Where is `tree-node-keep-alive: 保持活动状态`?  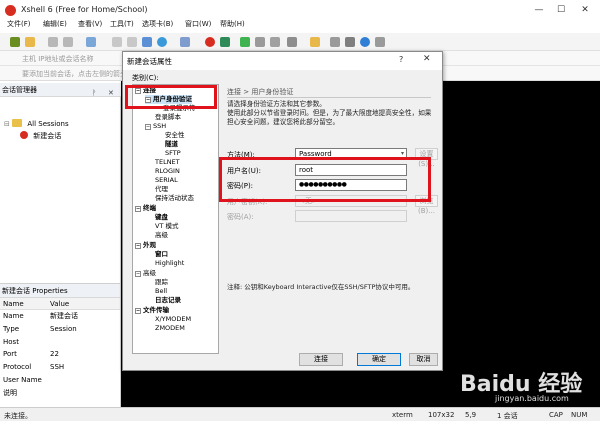
tree-node-keep-alive: 保持活动状态 is located at coordinates (174, 198).